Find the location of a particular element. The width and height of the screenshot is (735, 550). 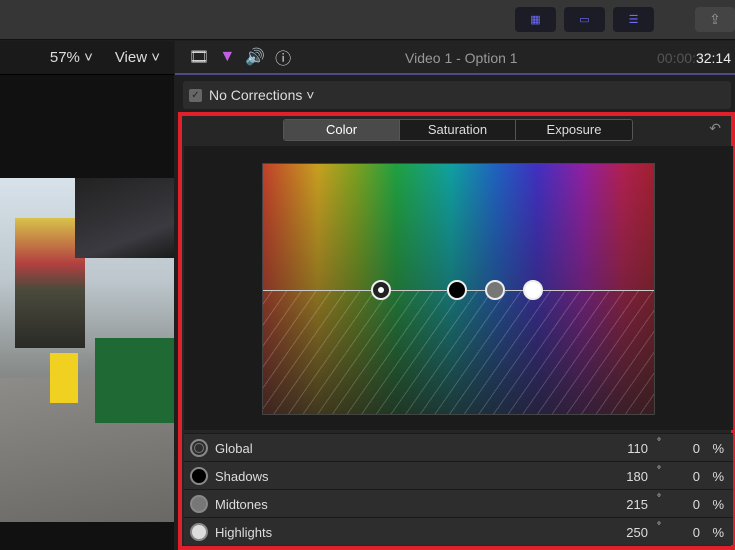

midtones-puck is located at coordinates (495, 290).